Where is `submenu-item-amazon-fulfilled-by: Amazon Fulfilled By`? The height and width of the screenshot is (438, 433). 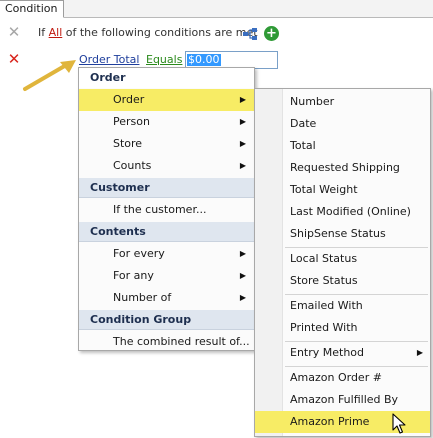
submenu-item-amazon-fulfilled-by: Amazon Fulfilled By is located at coordinates (342, 400).